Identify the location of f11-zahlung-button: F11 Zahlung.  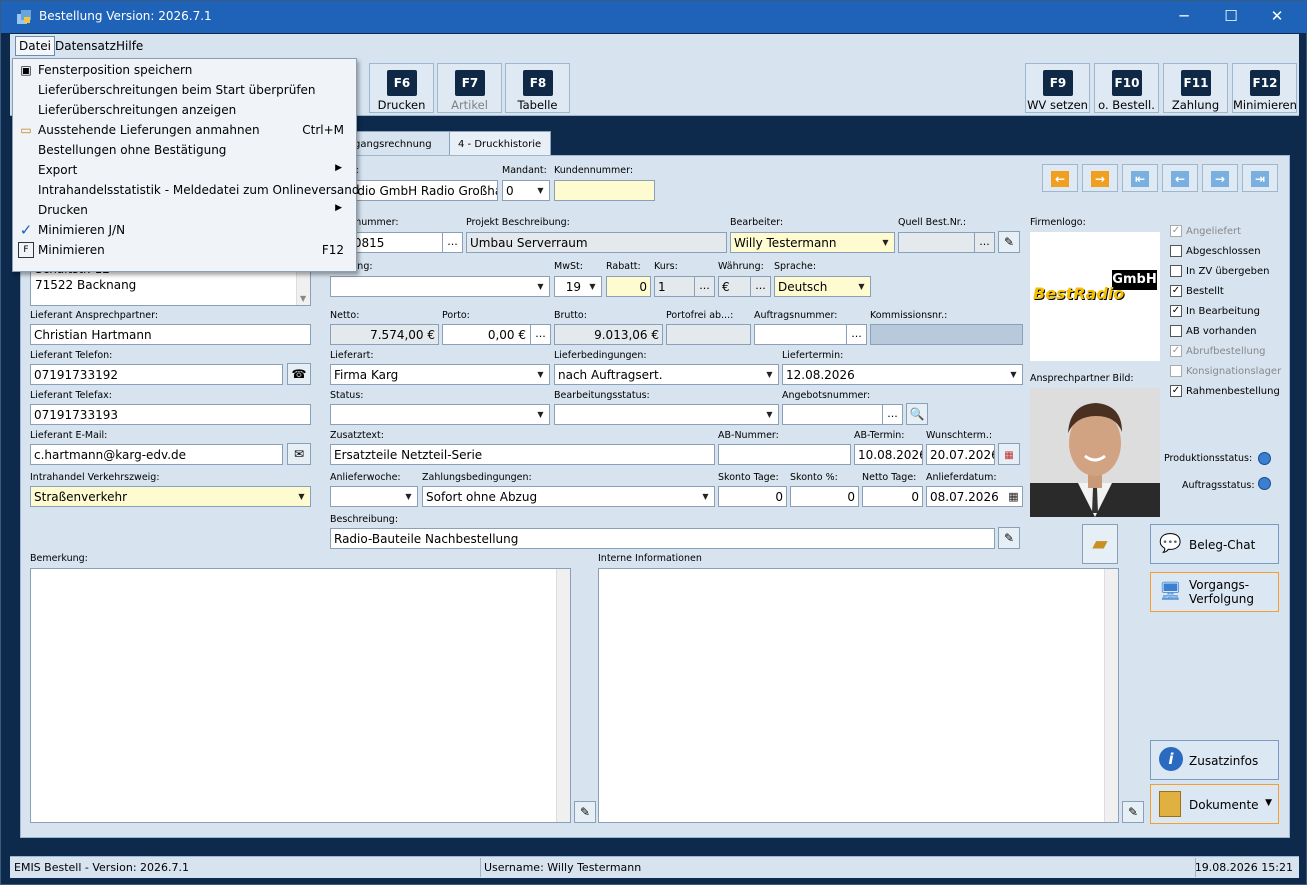
(1195, 88).